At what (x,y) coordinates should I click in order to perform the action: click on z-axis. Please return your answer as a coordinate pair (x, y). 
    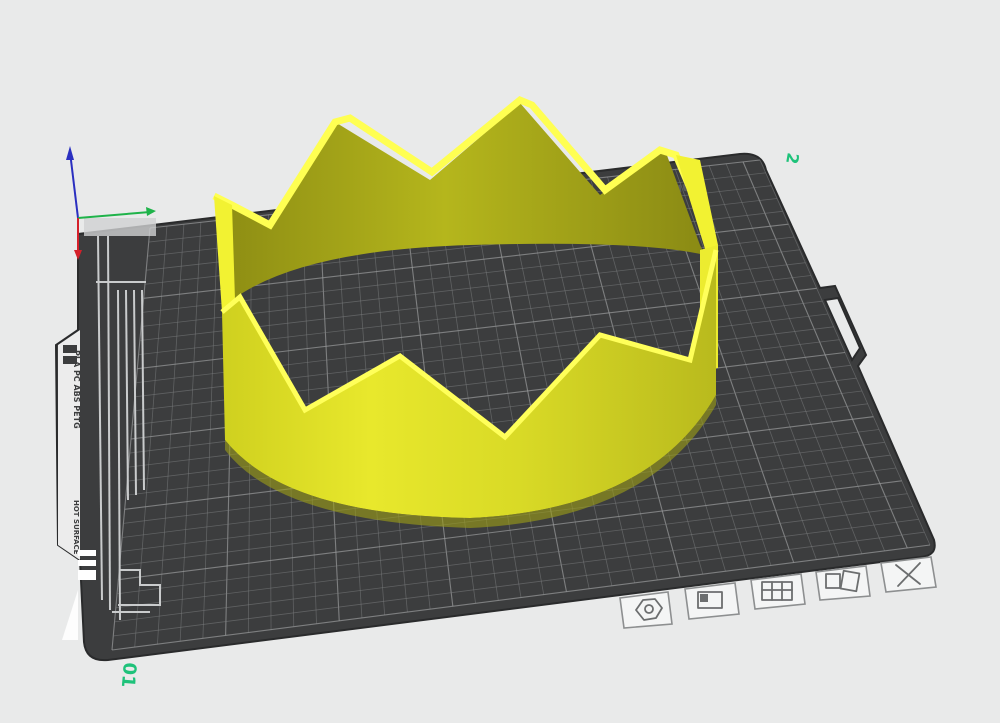
    Looking at the image, I should click on (74, 185).